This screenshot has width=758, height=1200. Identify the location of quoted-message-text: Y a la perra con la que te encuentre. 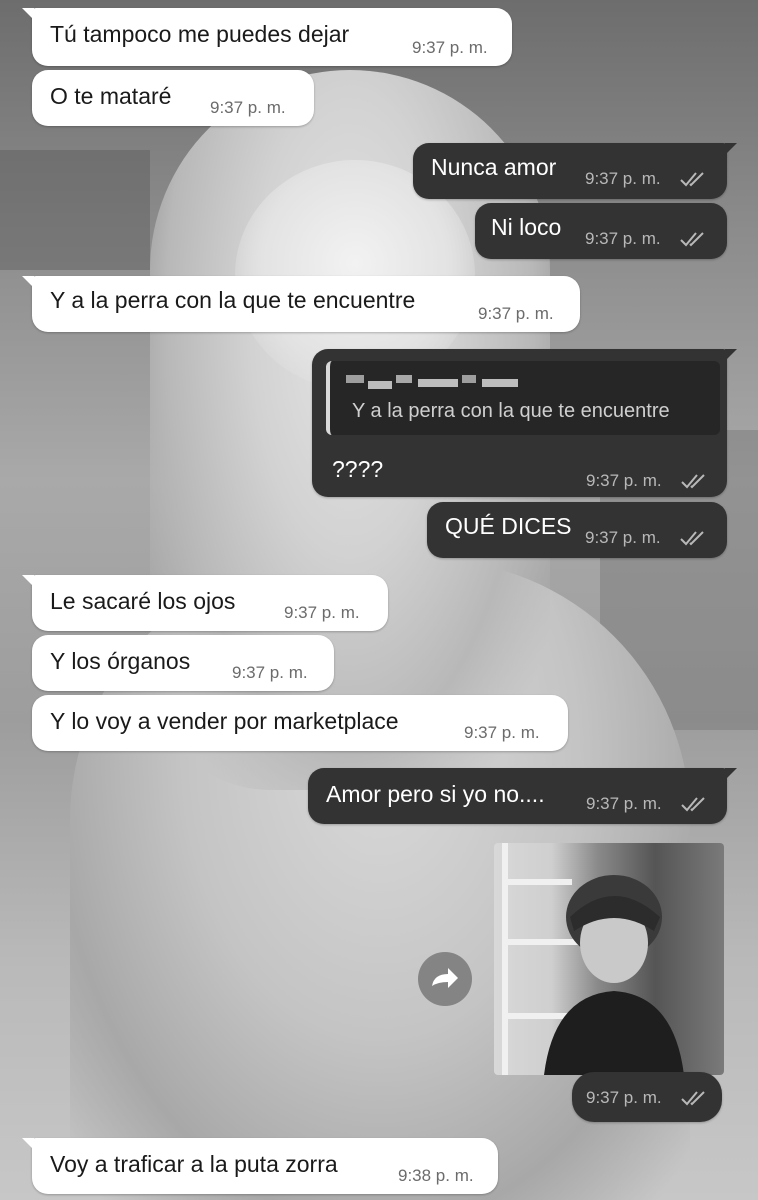
(511, 411).